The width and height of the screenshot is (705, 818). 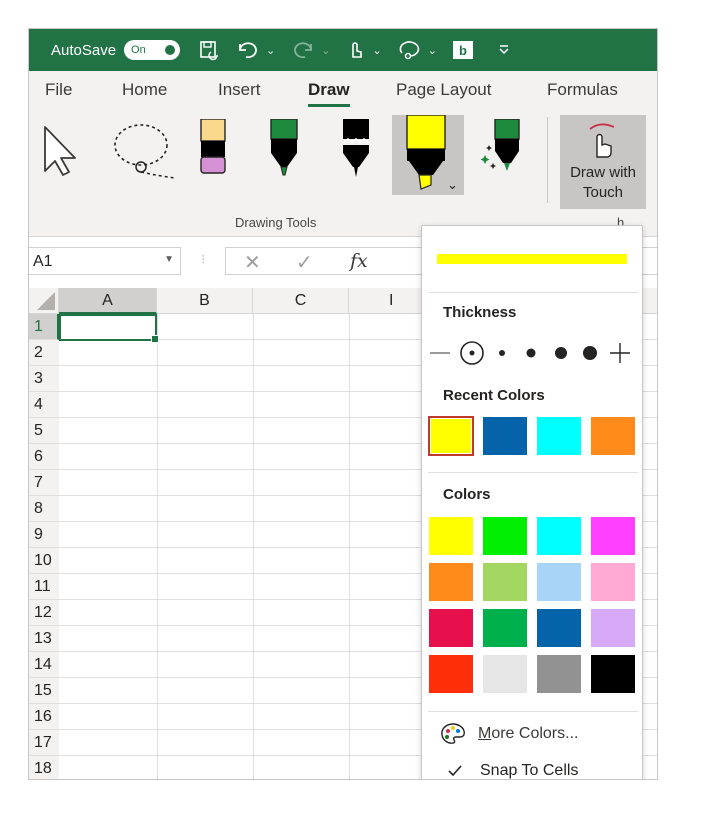 I want to click on tab-page-layout: Page Layout, so click(x=443, y=90).